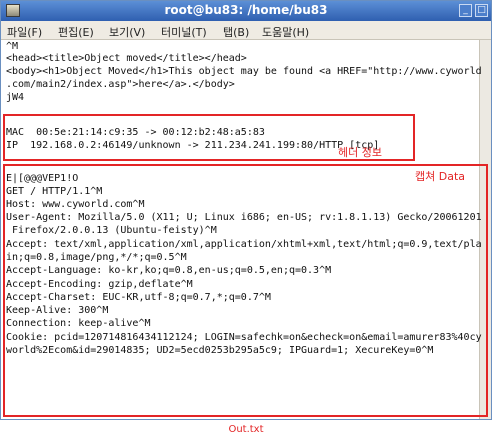  I want to click on figure-caption: Out.txt, so click(246, 429).